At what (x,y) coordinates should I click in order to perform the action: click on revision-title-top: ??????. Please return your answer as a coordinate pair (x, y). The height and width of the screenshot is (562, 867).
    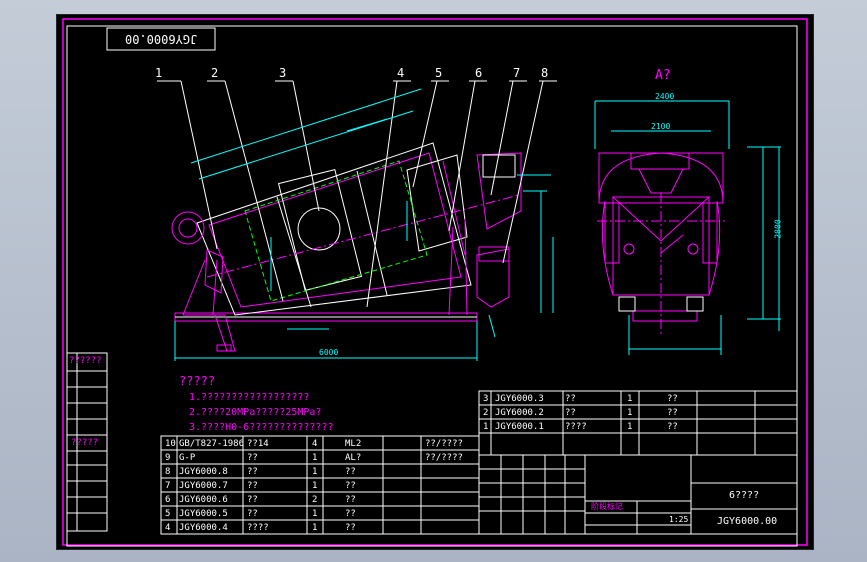
    Looking at the image, I should click on (85, 361).